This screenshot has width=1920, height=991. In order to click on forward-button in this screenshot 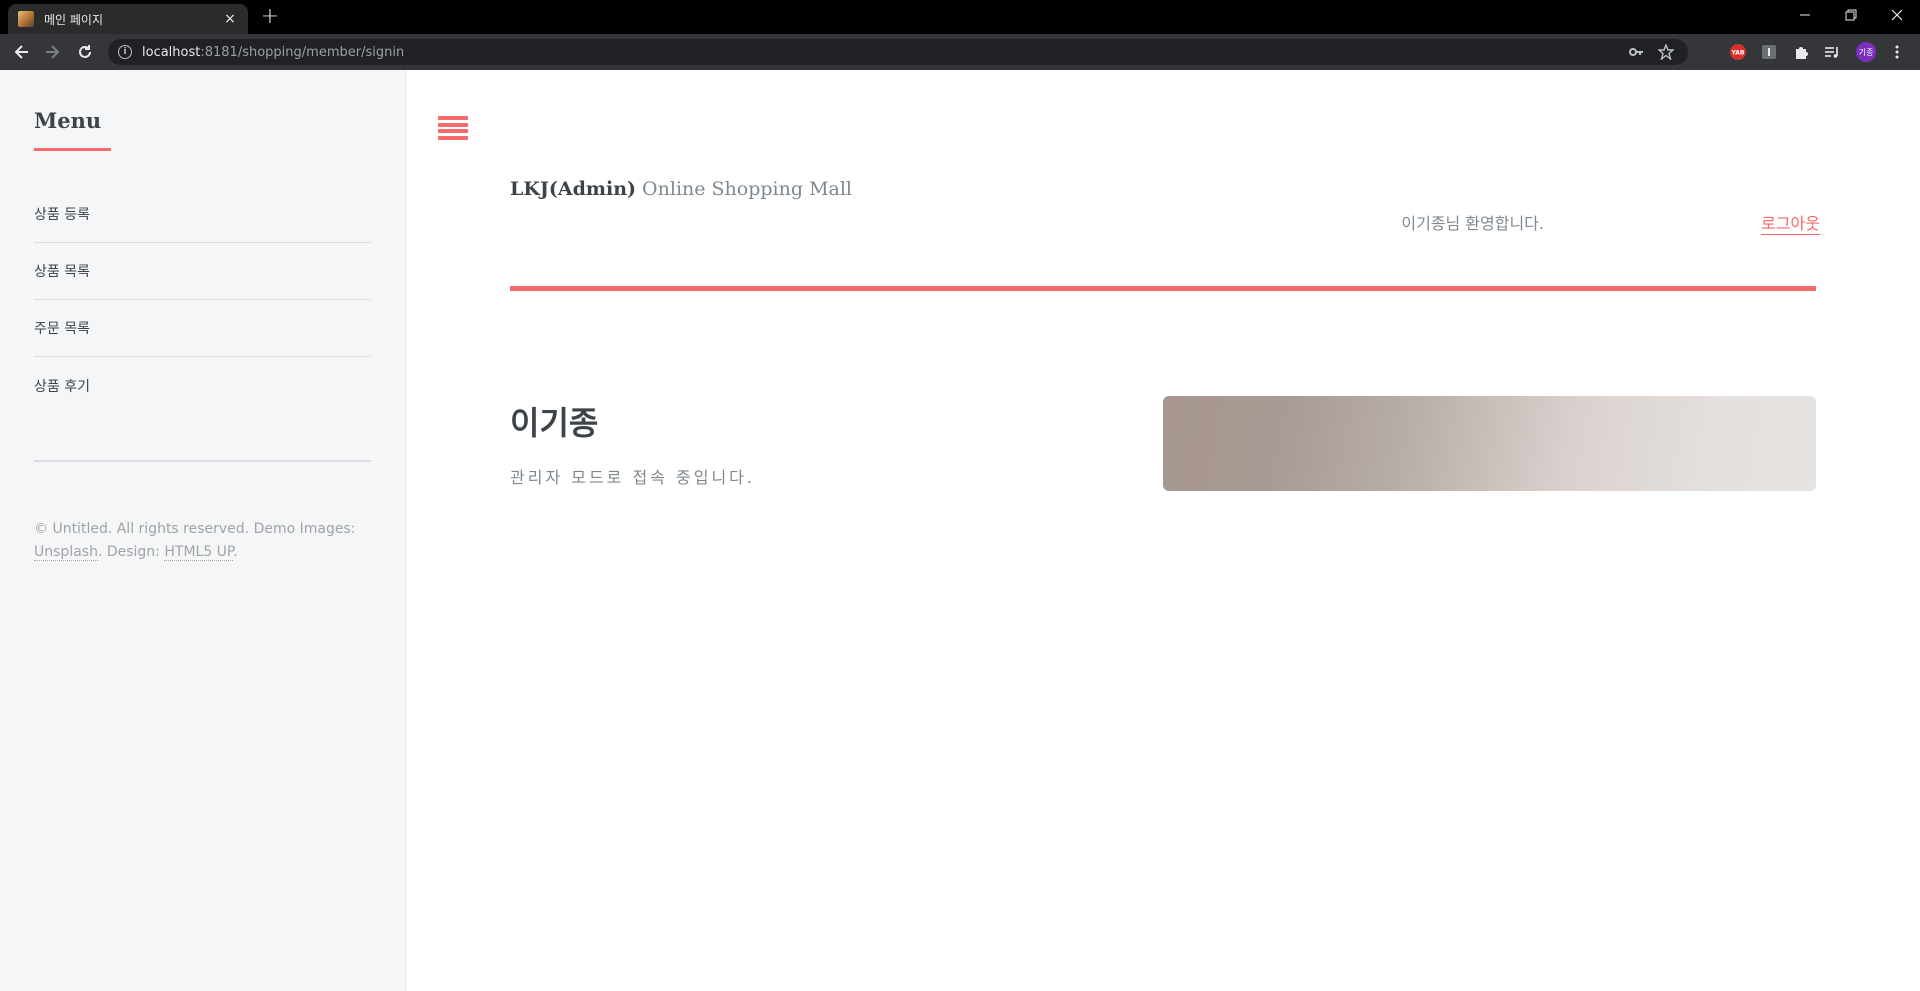, I will do `click(52, 52)`.